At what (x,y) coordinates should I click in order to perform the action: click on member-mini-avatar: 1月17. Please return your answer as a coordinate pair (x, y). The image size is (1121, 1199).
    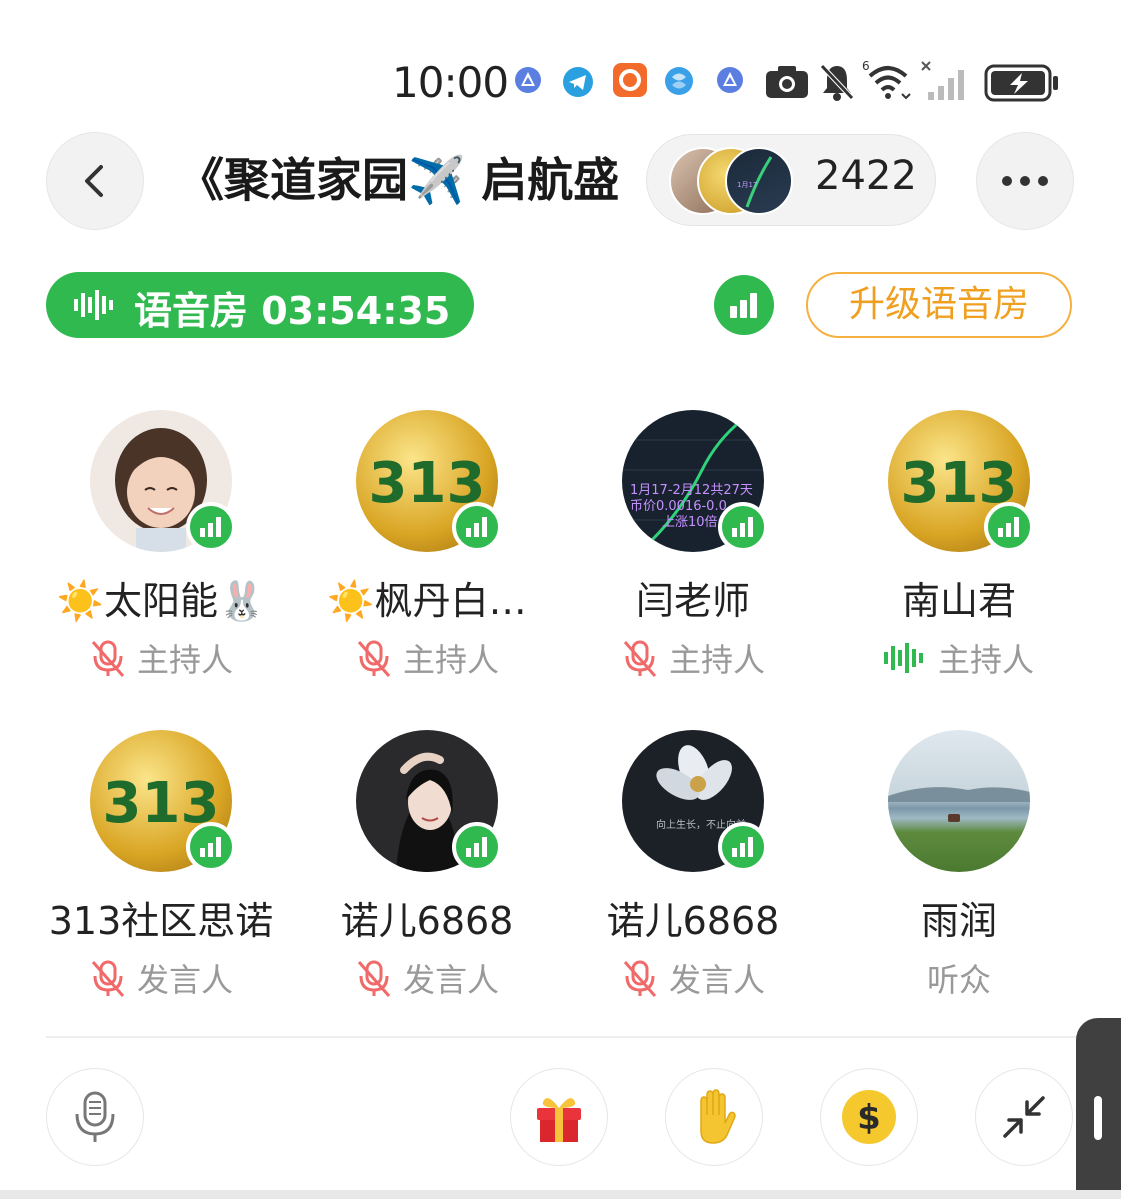
    Looking at the image, I should click on (759, 181).